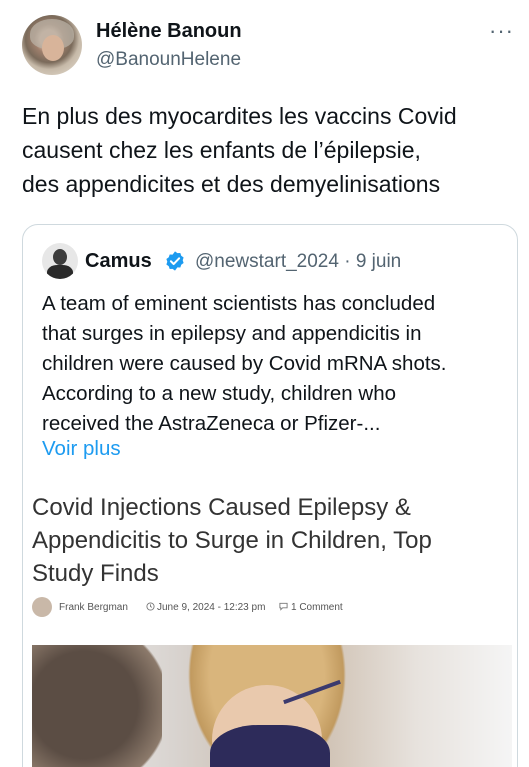  I want to click on verified-badge-icon, so click(175, 261).